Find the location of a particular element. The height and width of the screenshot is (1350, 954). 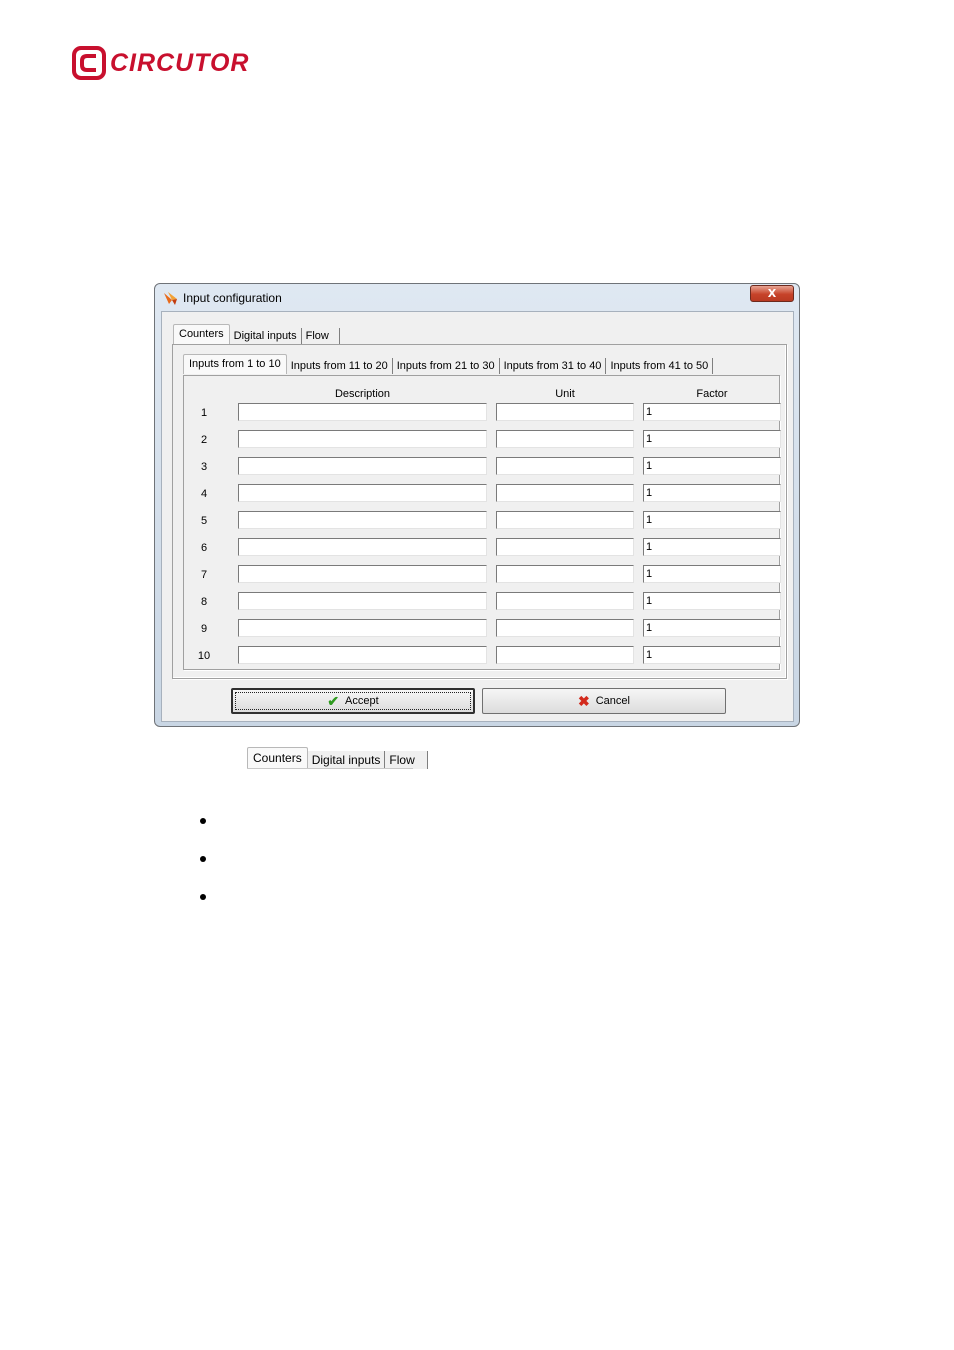

input-row: 51 is located at coordinates (482, 524).